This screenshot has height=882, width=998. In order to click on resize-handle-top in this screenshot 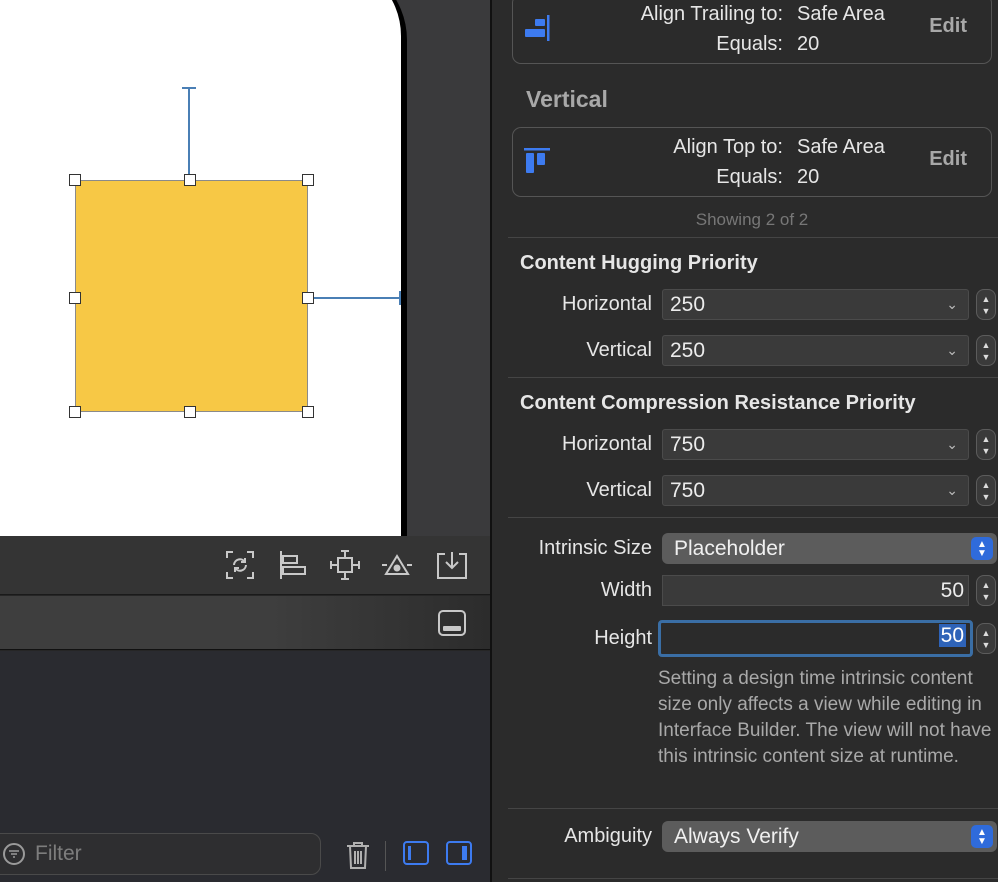, I will do `click(190, 180)`.